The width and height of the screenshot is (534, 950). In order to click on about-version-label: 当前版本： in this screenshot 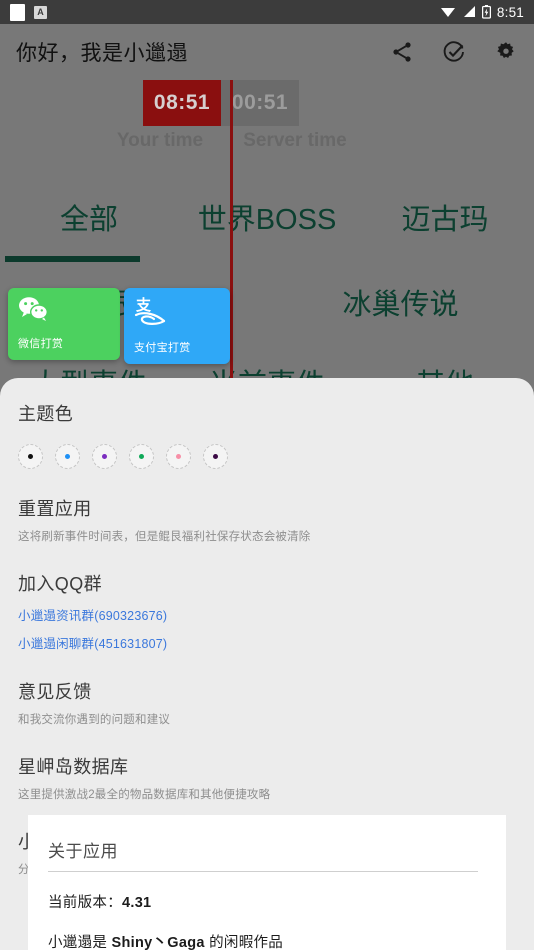, I will do `click(85, 903)`.